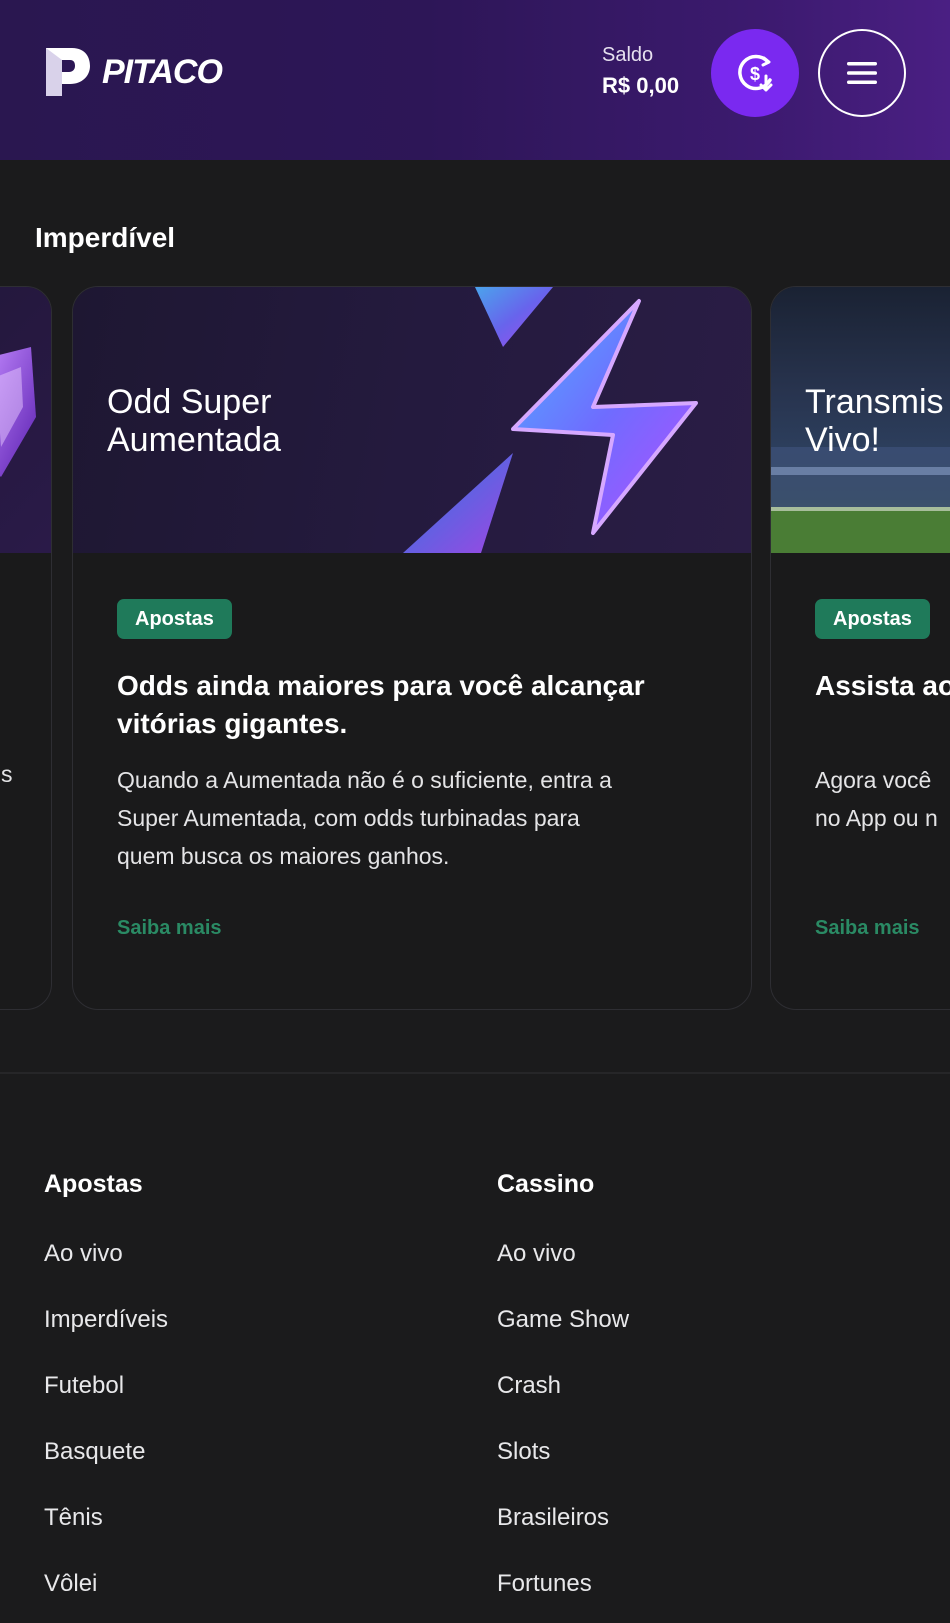 Image resolution: width=950 pixels, height=1623 pixels. What do you see at coordinates (563, 1320) in the screenshot?
I see `footer-link-game-show: Game Show` at bounding box center [563, 1320].